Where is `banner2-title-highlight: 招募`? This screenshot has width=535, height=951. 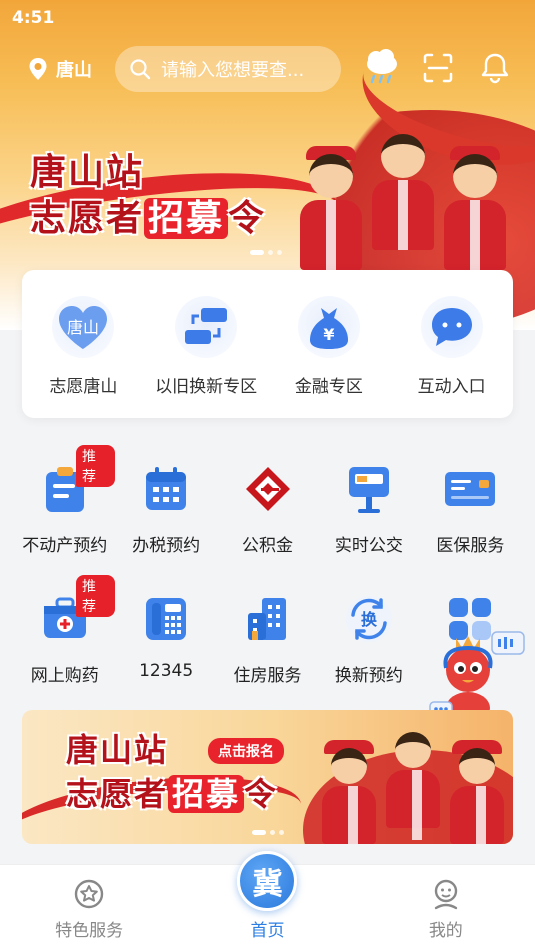 banner2-title-highlight: 招募 is located at coordinates (206, 794).